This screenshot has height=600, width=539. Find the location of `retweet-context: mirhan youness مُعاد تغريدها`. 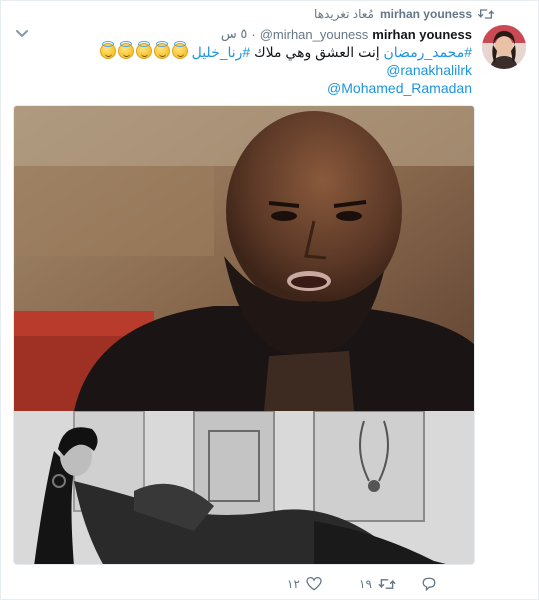

retweet-context: mirhan youness مُعاد تغريدها is located at coordinates (404, 14).